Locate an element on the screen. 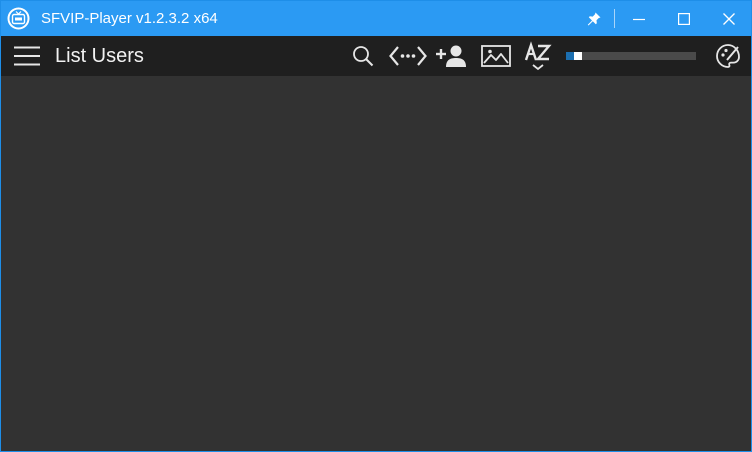  maximize-icon is located at coordinates (684, 18).